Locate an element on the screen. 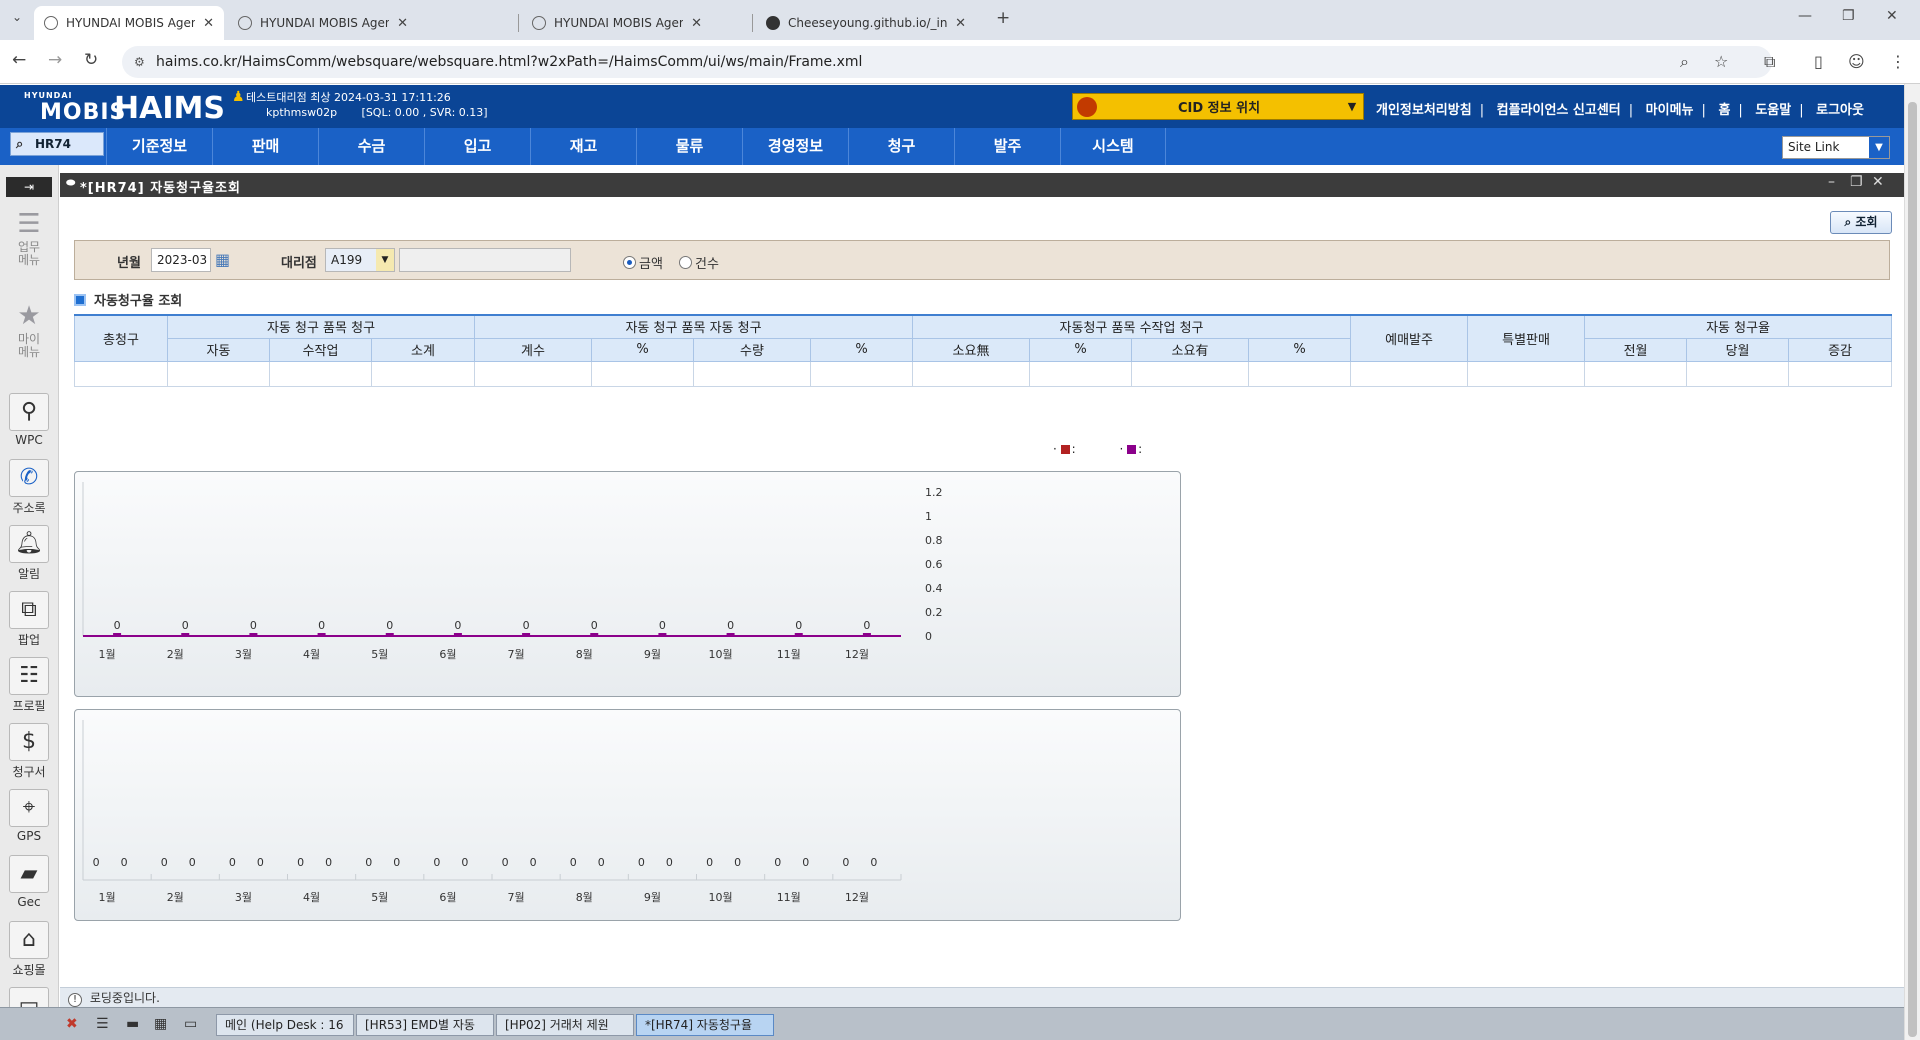 This screenshot has width=1920, height=1040. help-link: 도움말 is located at coordinates (1773, 110).